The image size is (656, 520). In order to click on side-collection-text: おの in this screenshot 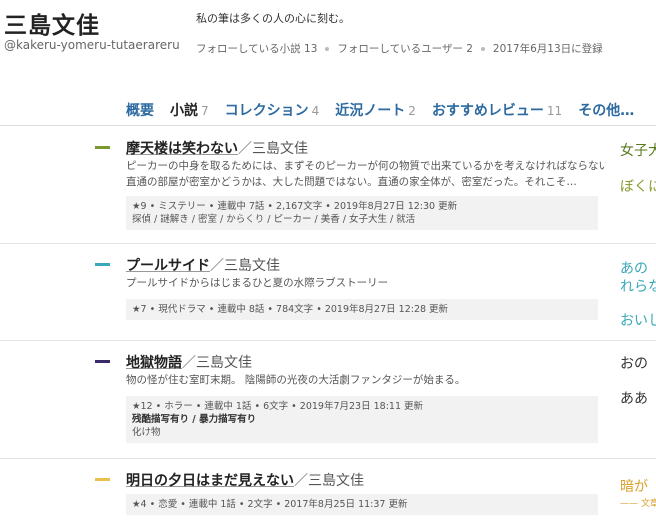, I will do `click(634, 363)`.